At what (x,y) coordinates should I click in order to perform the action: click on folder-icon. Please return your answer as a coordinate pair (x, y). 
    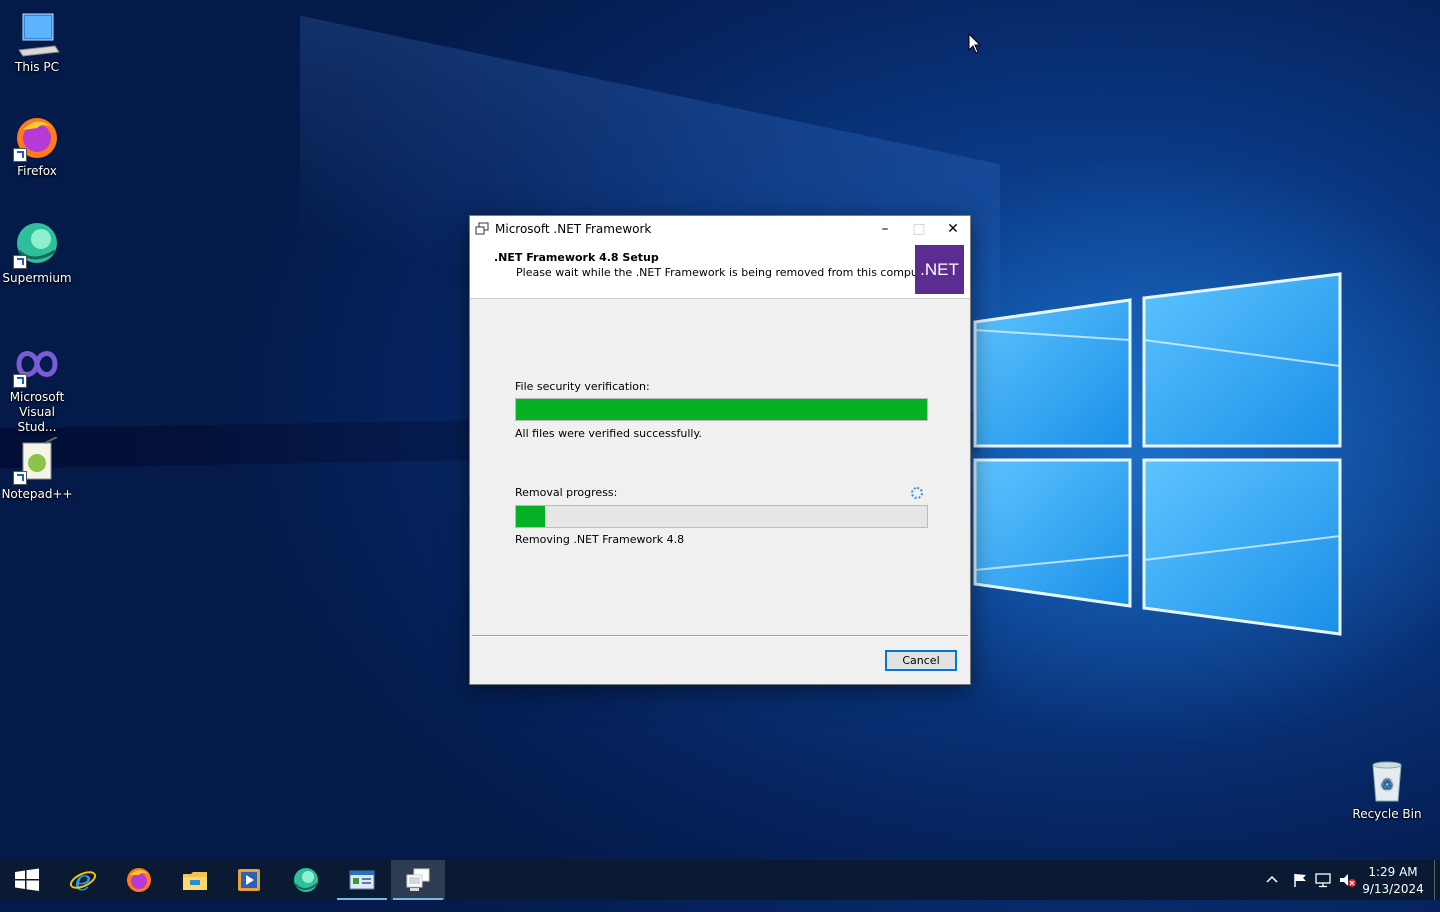
    Looking at the image, I should click on (195, 881).